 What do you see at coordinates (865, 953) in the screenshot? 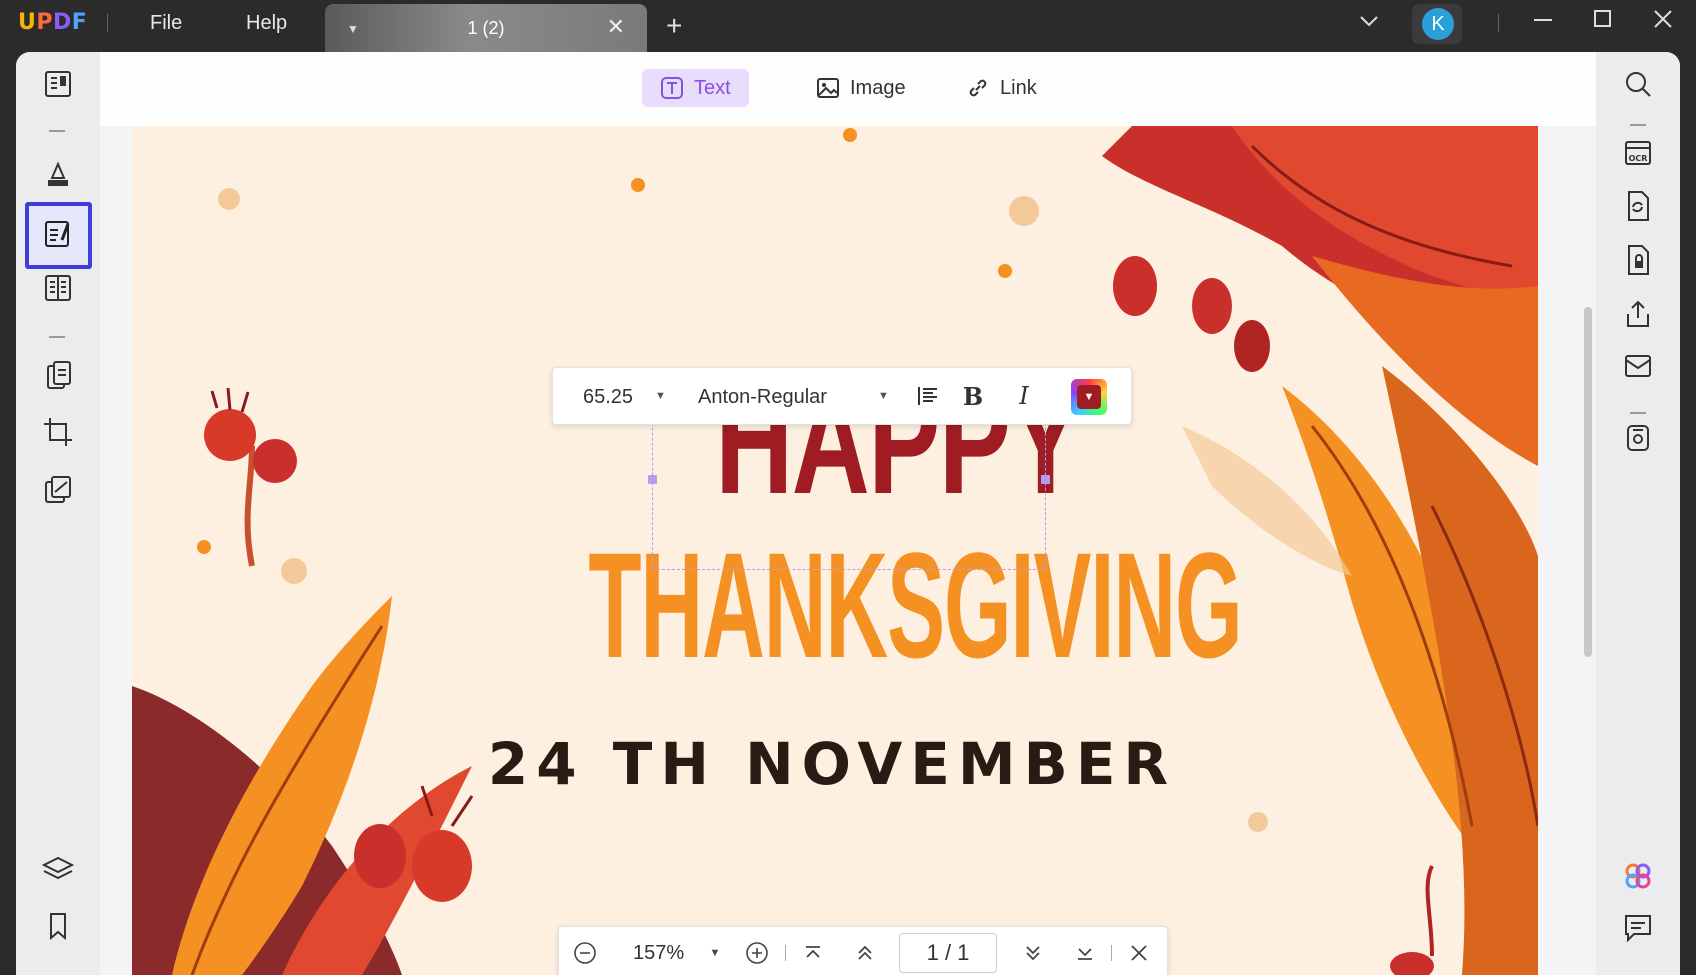
I see `previous-page-icon` at bounding box center [865, 953].